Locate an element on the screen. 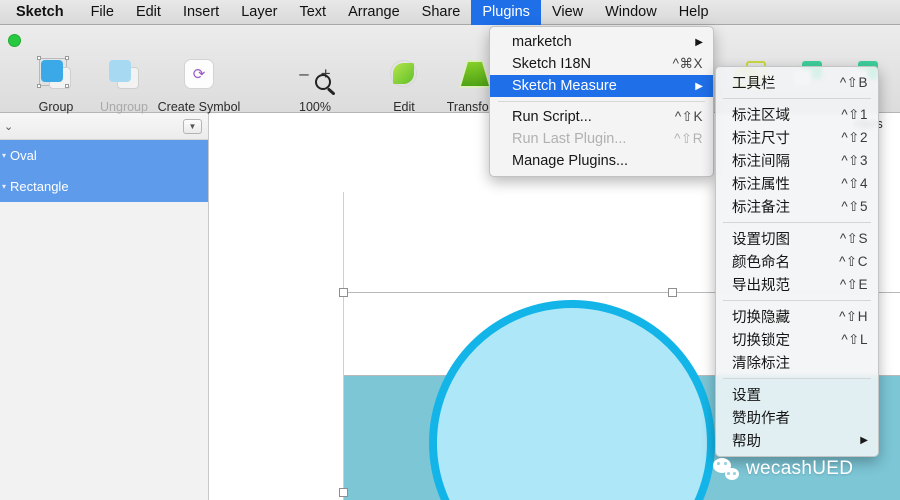 The height and width of the screenshot is (500, 900). submenu-item-label: 设置切图 is located at coordinates (761, 240).